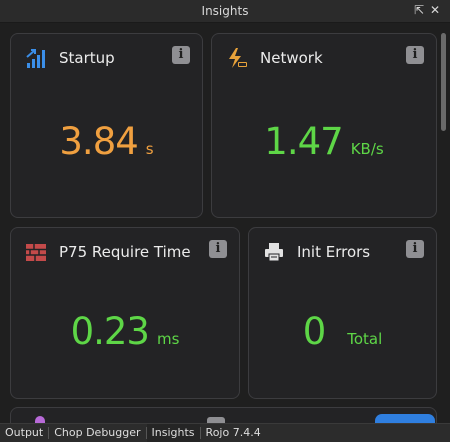  Describe the element at coordinates (334, 252) in the screenshot. I see `init-errors-label: Init Errors` at that location.